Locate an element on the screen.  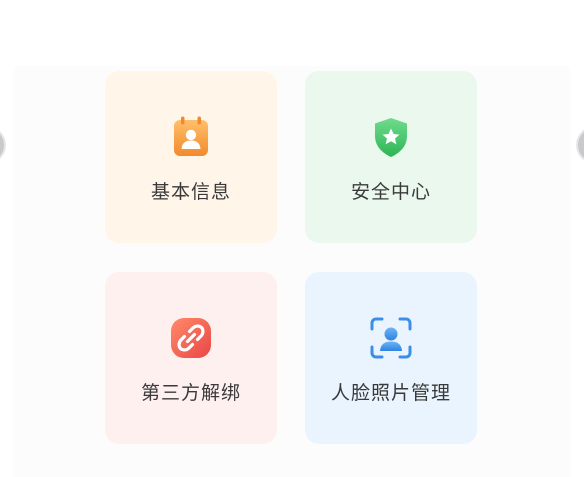
face-photo-management-label: 人脸照片管理 is located at coordinates (390, 393).